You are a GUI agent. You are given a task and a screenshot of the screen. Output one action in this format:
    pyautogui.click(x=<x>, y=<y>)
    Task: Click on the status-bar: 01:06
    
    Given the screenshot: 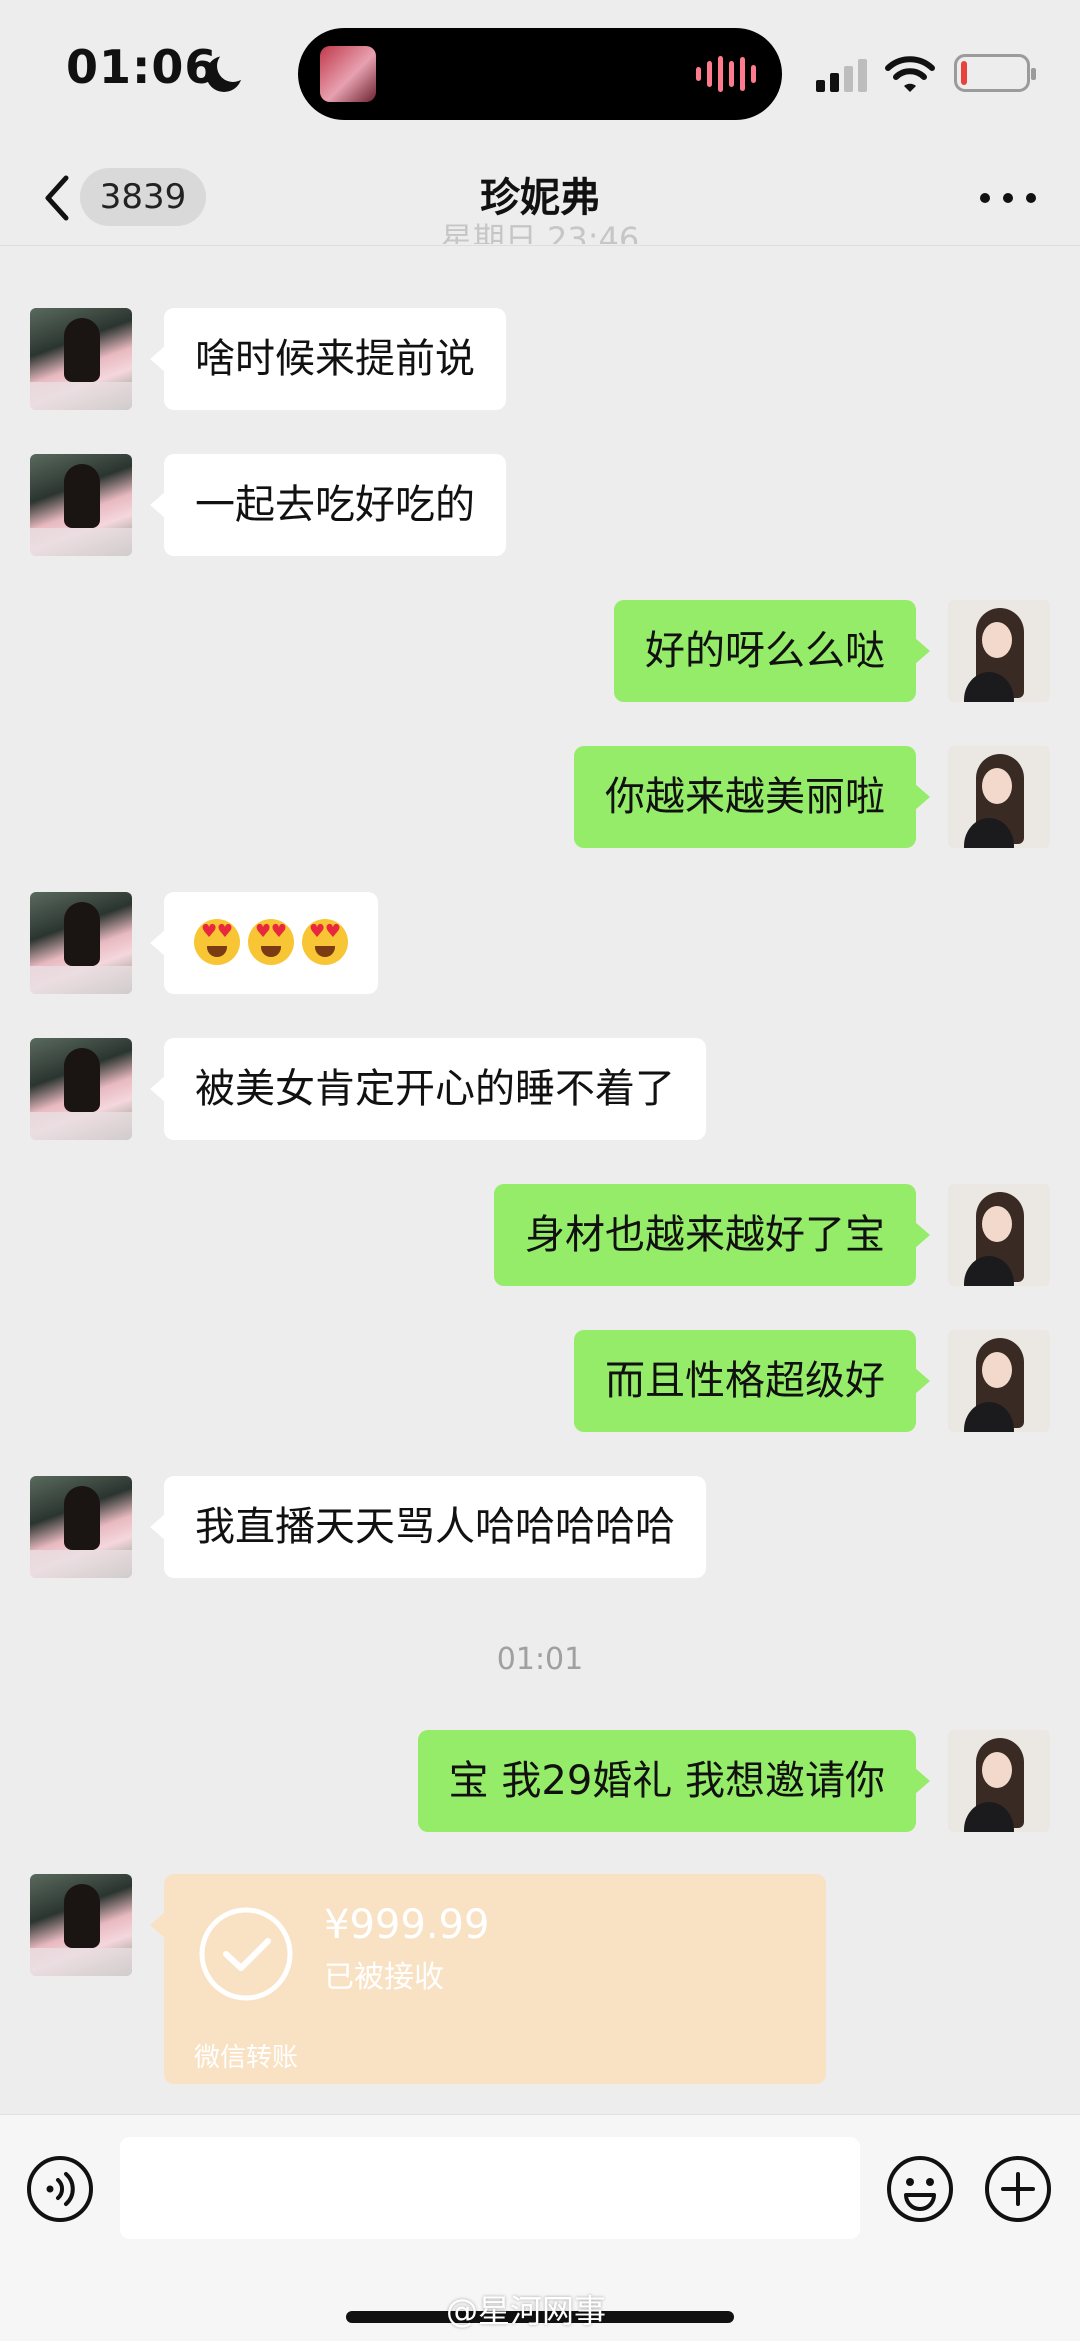 What is the action you would take?
    pyautogui.click(x=540, y=75)
    